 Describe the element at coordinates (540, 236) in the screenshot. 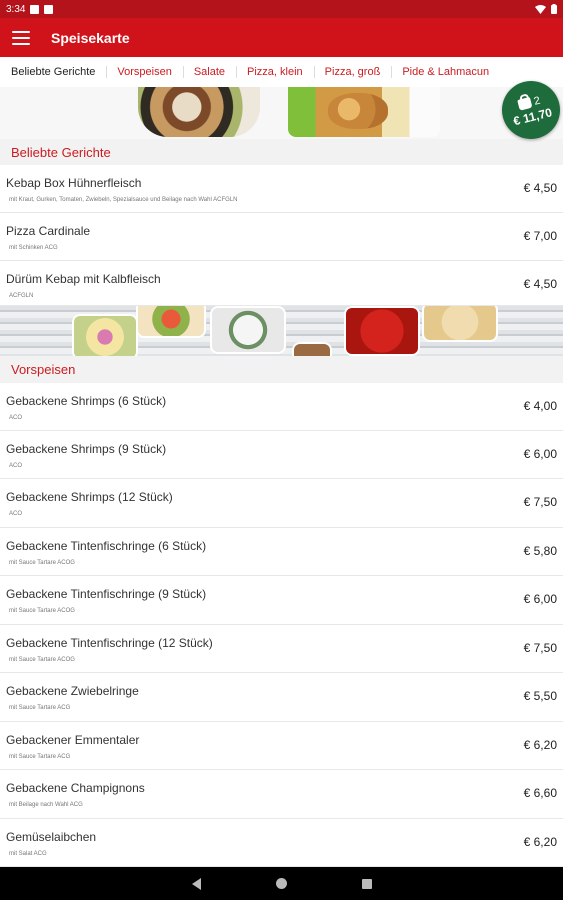

I see `menu-item-price: € 7,00` at that location.